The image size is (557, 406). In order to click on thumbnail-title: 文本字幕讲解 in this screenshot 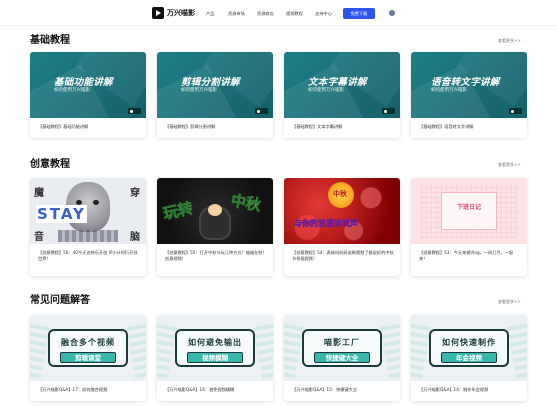, I will do `click(337, 82)`.